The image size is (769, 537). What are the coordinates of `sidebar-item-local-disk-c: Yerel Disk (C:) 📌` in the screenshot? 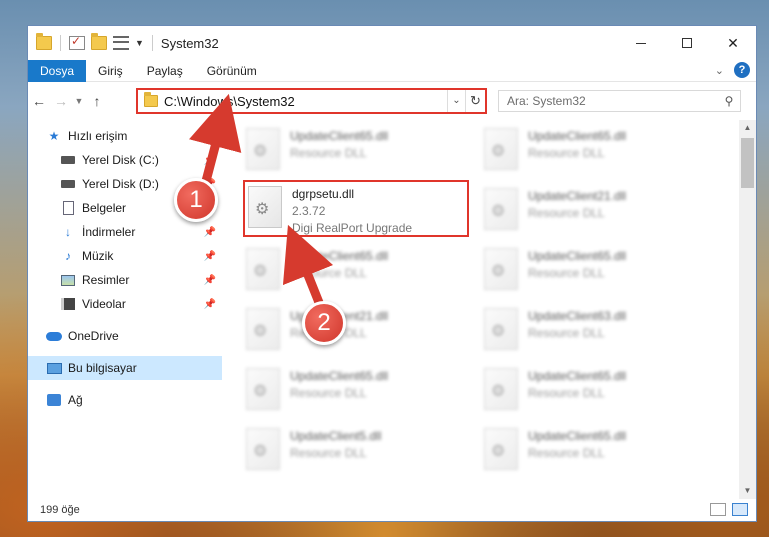 It's located at (125, 160).